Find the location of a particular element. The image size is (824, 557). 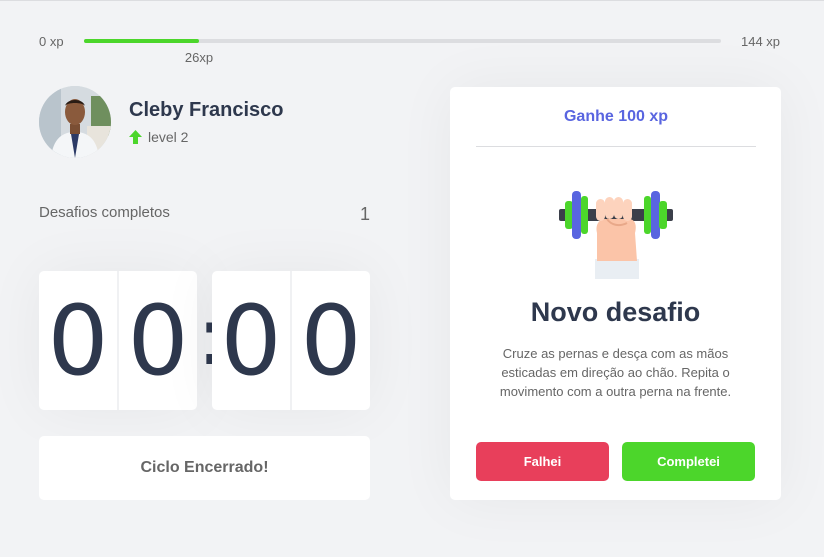

cycle-ended-button: Ciclo Encerrado! is located at coordinates (204, 468).